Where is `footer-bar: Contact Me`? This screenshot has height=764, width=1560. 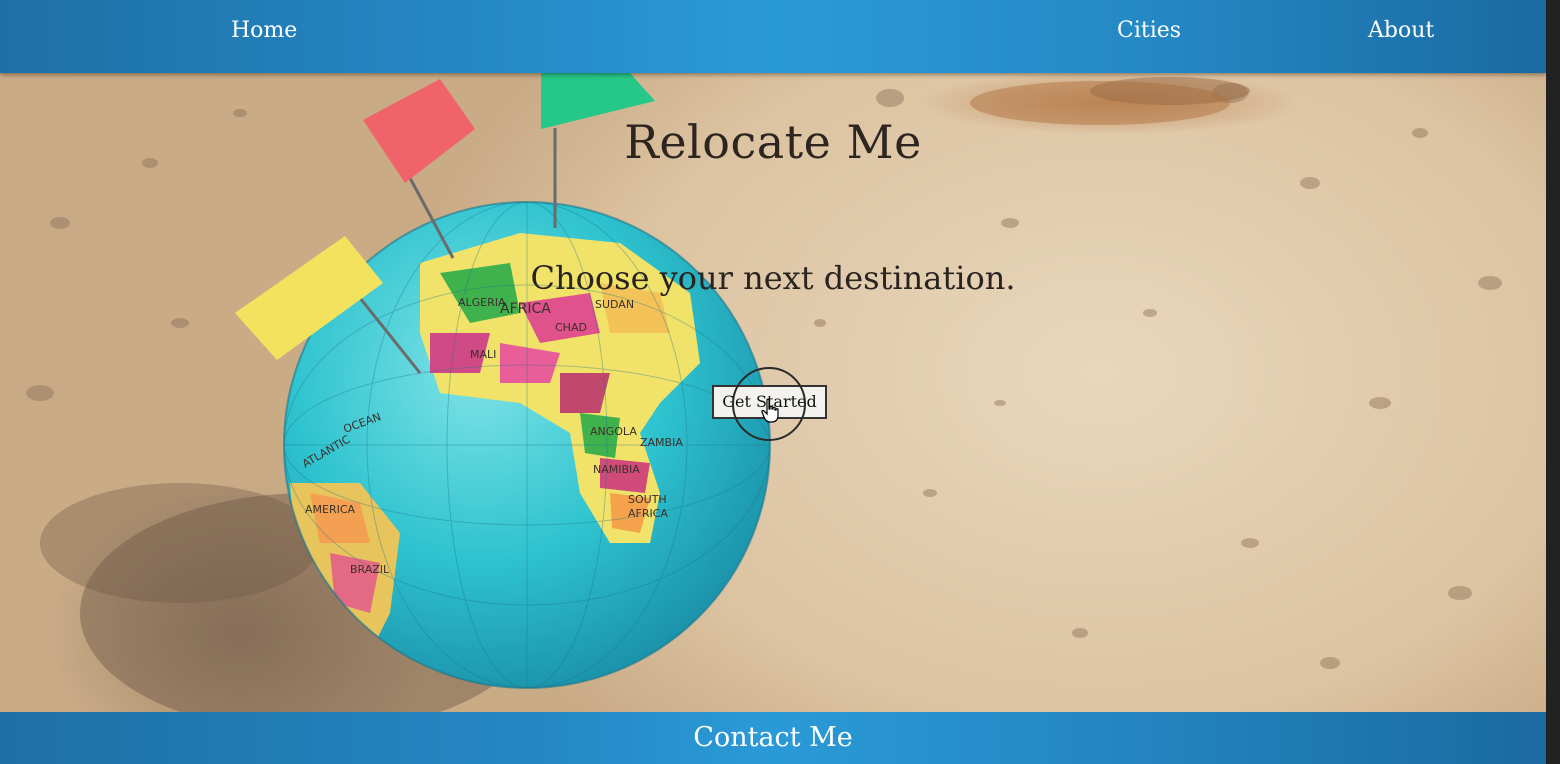
footer-bar: Contact Me is located at coordinates (773, 738).